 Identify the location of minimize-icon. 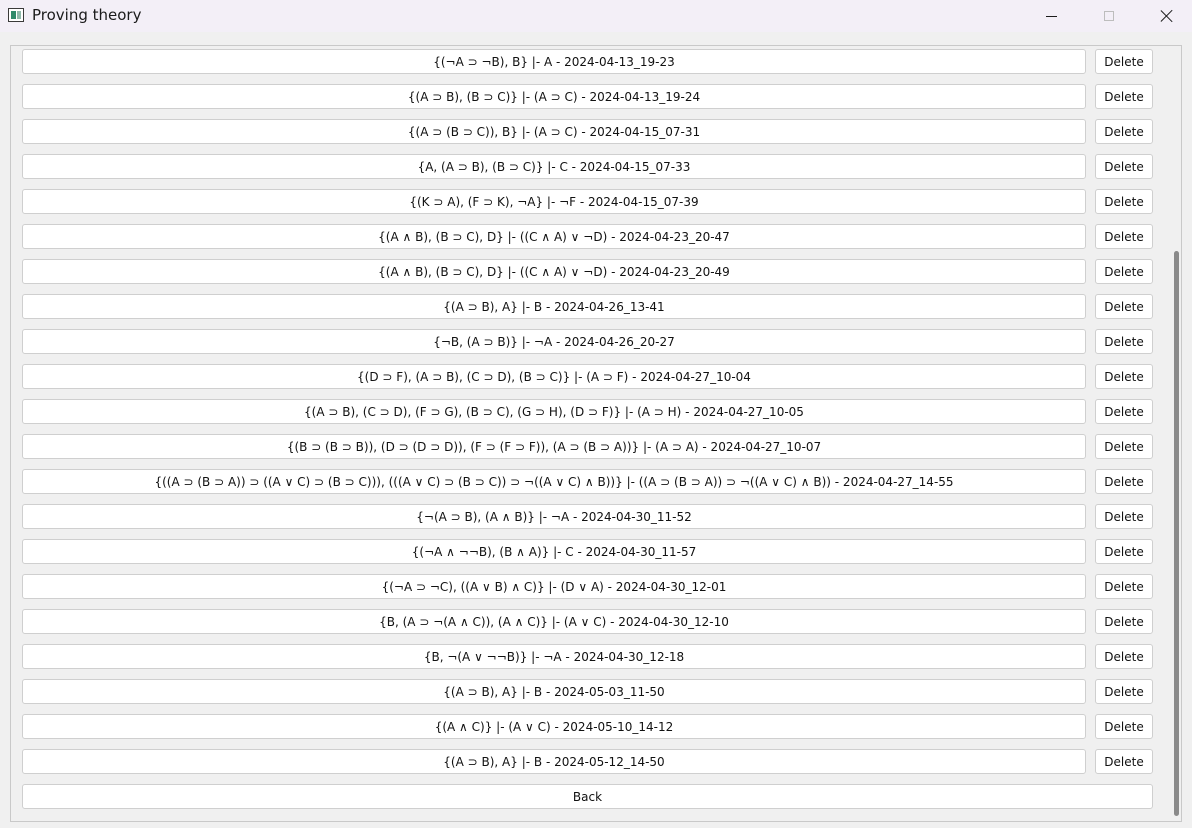
(1051, 16).